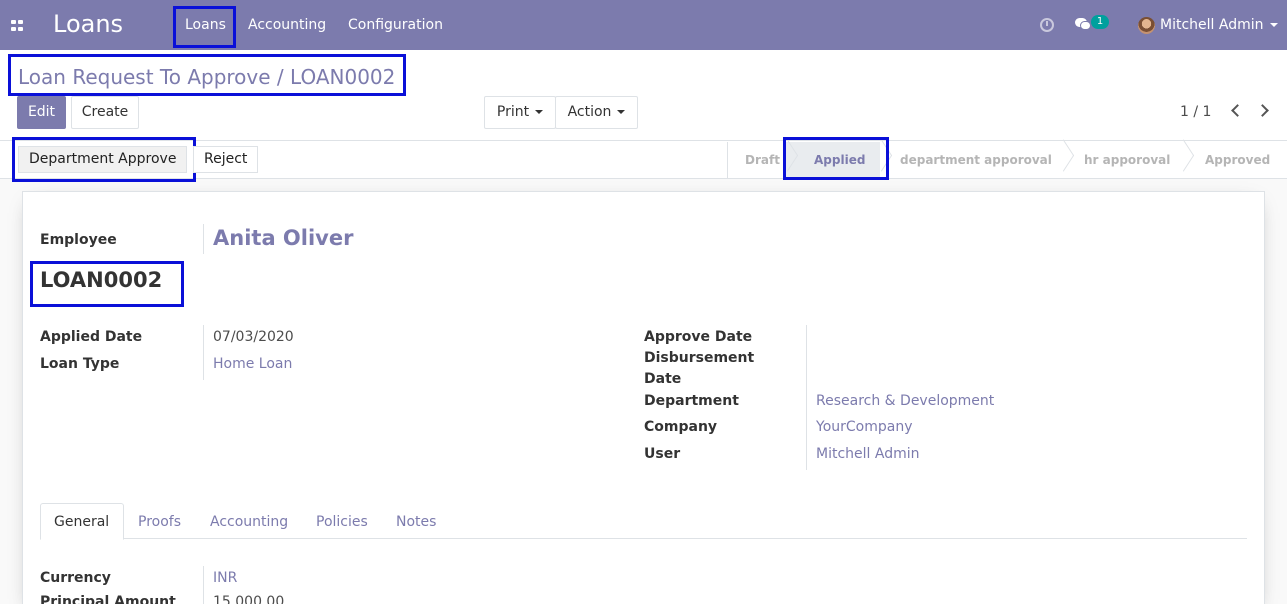 This screenshot has height=604, width=1287. Describe the element at coordinates (91, 337) in the screenshot. I see `applied-date-label: Applied Date` at that location.